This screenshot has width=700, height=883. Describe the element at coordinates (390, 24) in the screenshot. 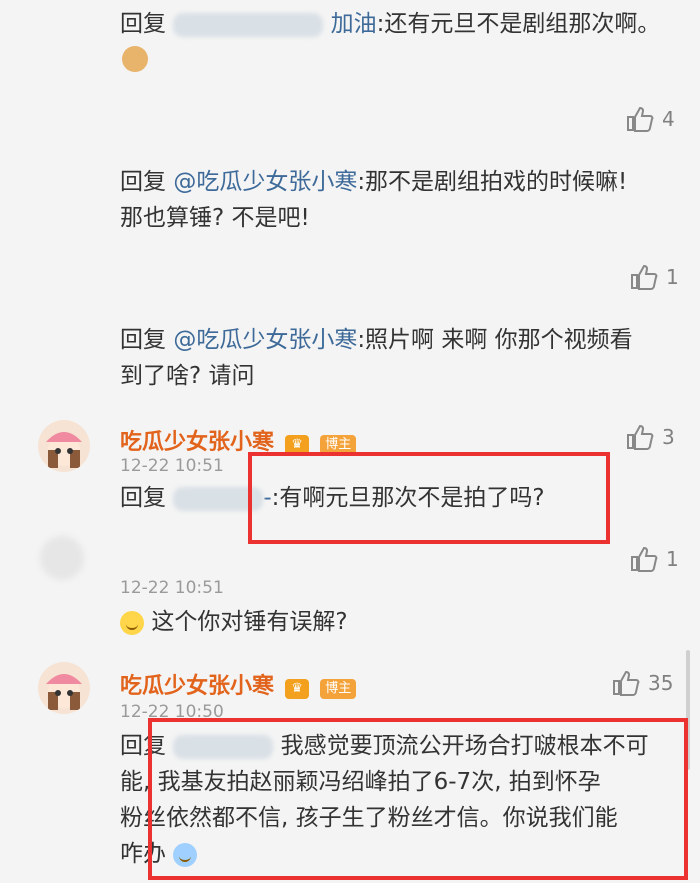

I see `comment-1-text: 回复 加油:还有元旦不是剧组那次啊。` at that location.